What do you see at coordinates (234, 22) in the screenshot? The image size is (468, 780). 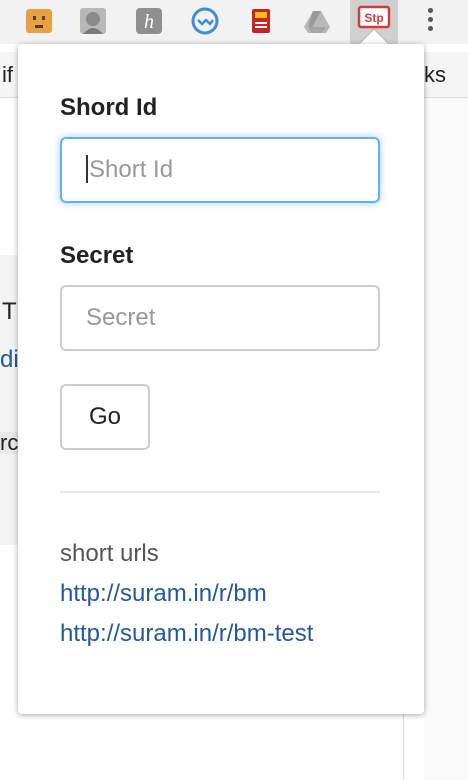 I see `browser-toolbar: h Stp` at bounding box center [234, 22].